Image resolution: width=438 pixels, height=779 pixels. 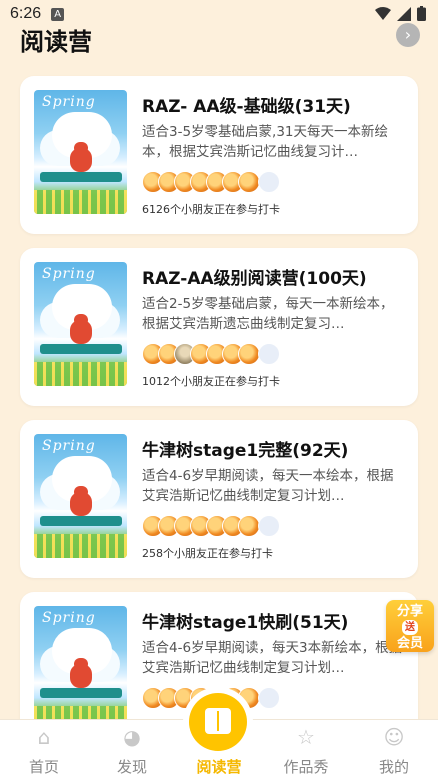 What do you see at coordinates (43, 767) in the screenshot?
I see `tab-label: 首页` at bounding box center [43, 767].